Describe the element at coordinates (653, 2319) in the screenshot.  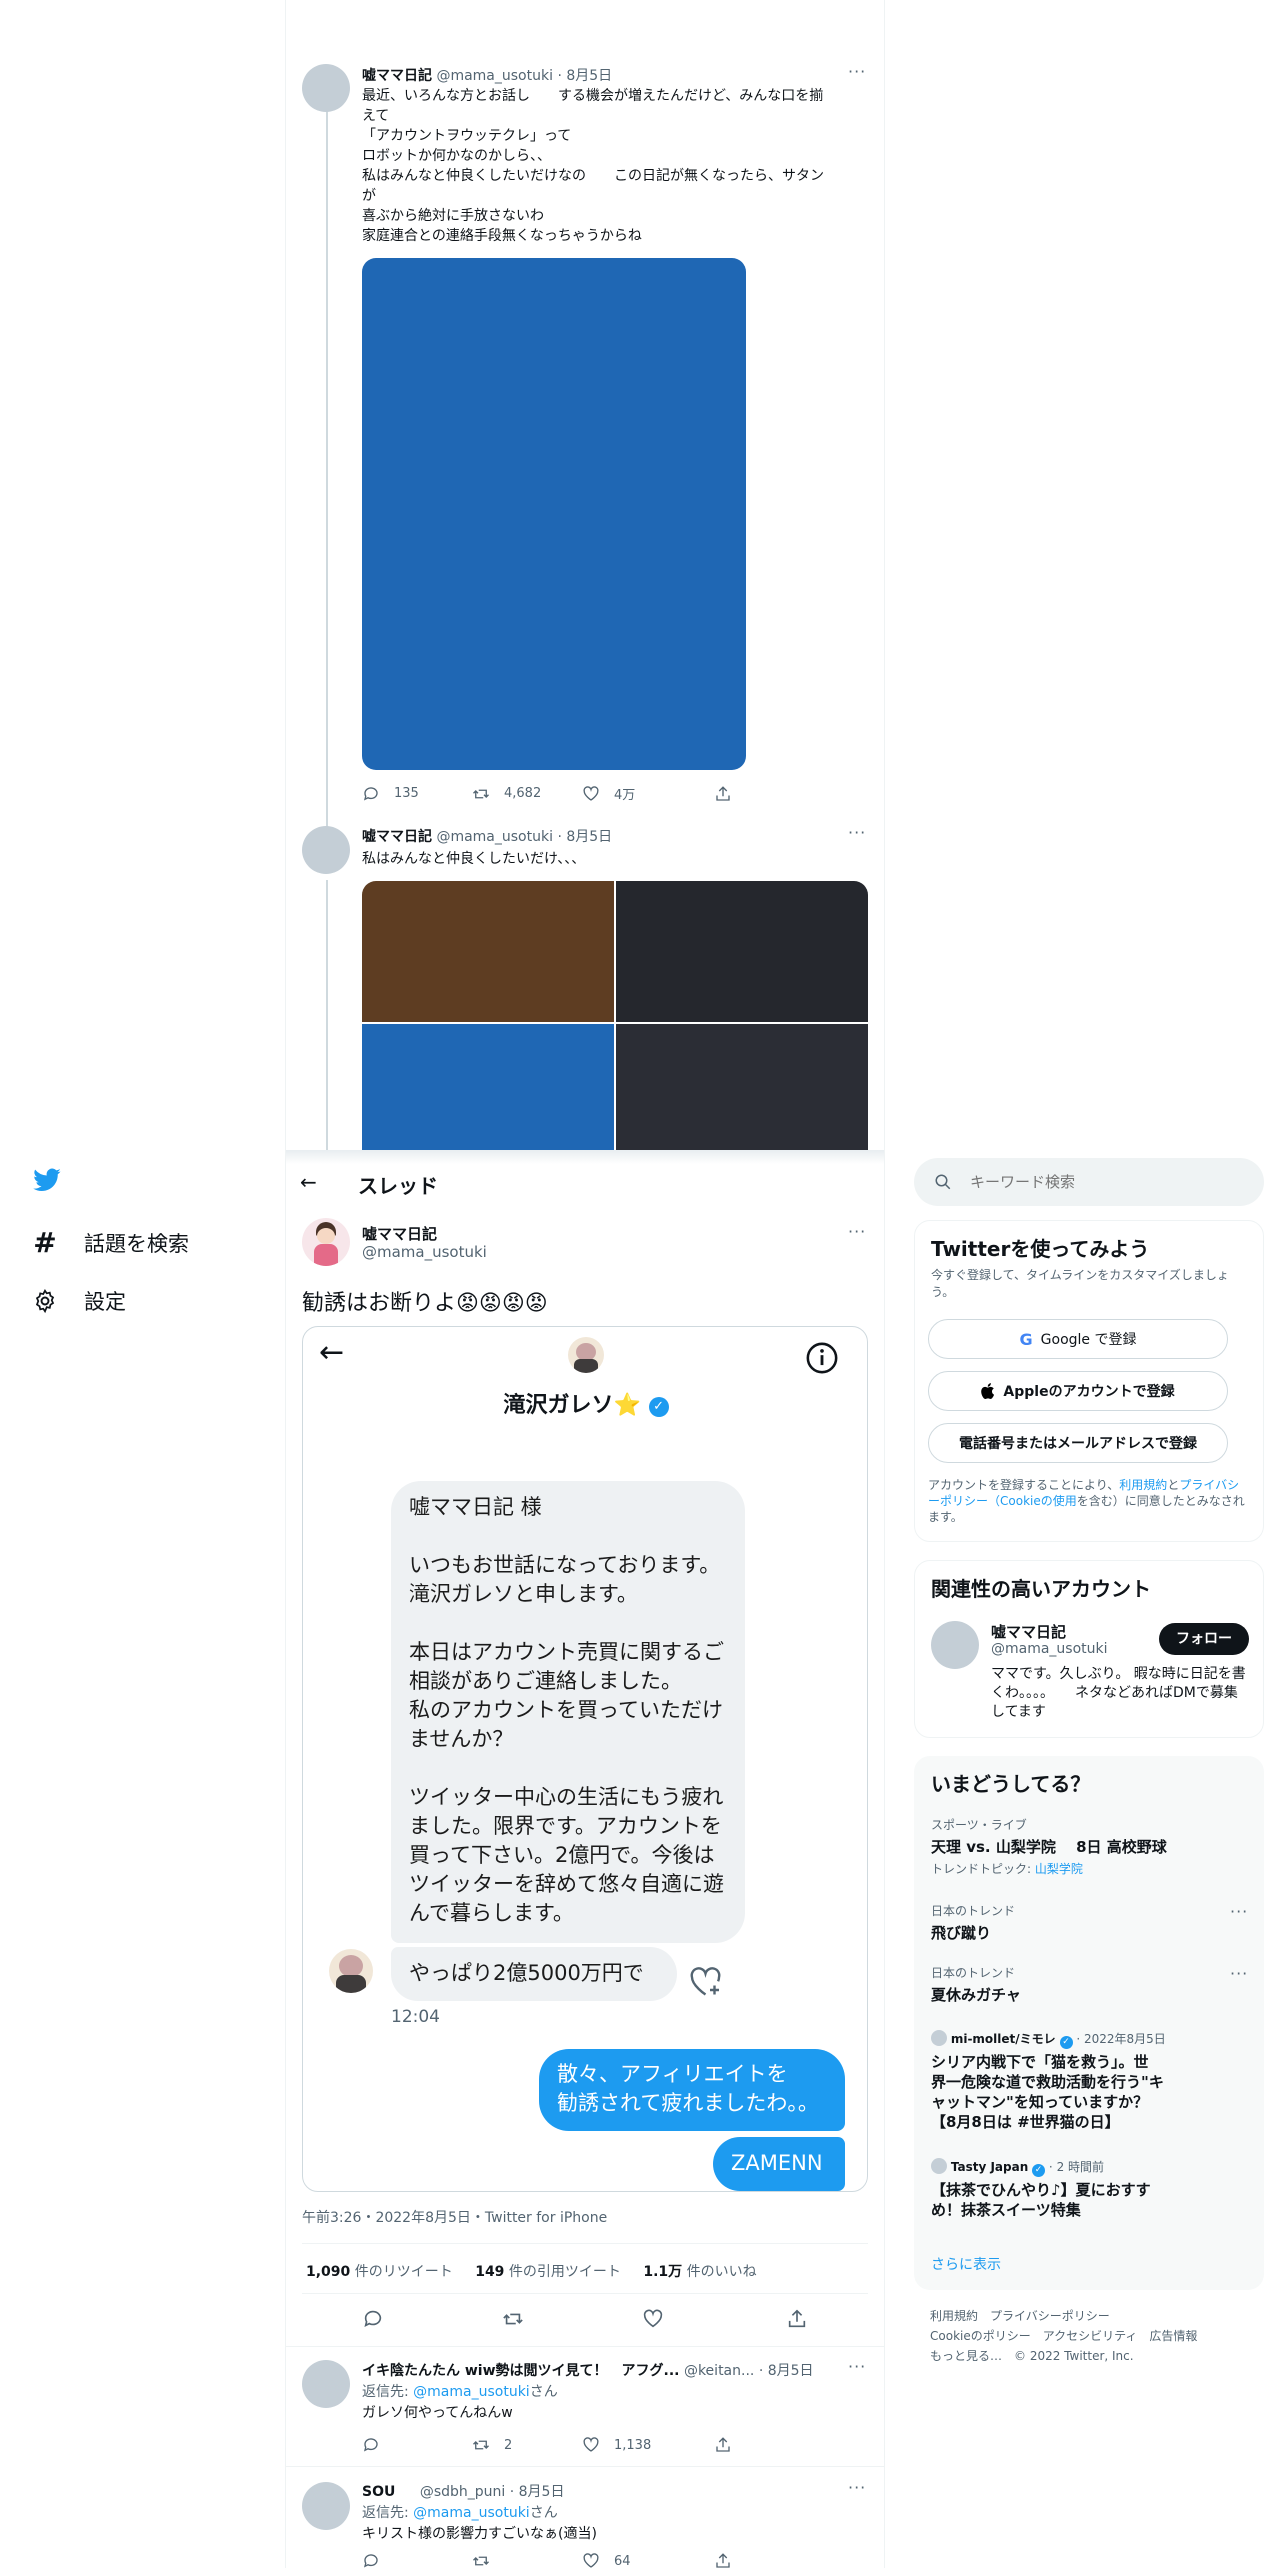
I see `heart-icon` at that location.